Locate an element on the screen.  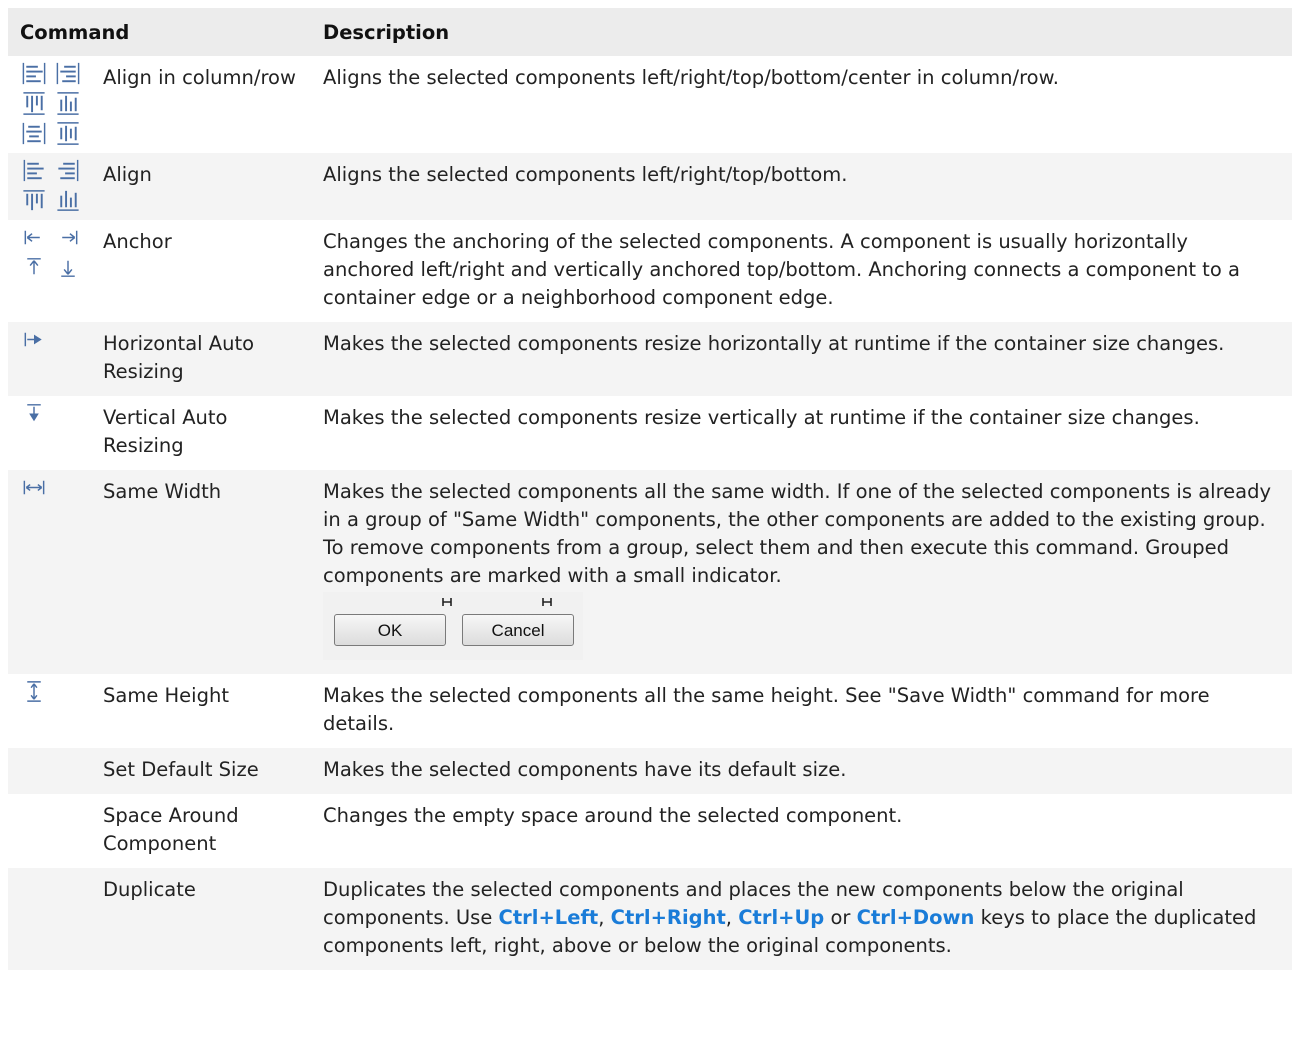
command-name: Align is located at coordinates (205, 186).